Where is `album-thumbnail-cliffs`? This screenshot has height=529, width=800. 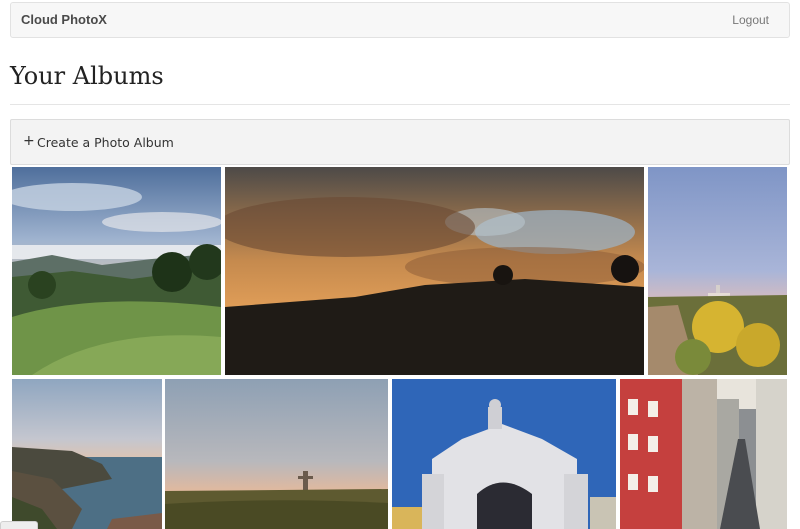
album-thumbnail-cliffs is located at coordinates (87, 454).